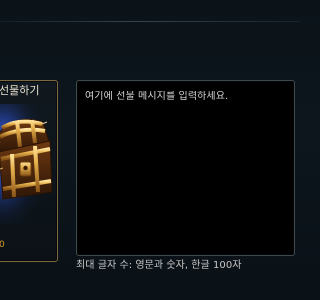 This screenshot has width=320, height=300. What do you see at coordinates (150, 21) in the screenshot?
I see `top-divider` at bounding box center [150, 21].